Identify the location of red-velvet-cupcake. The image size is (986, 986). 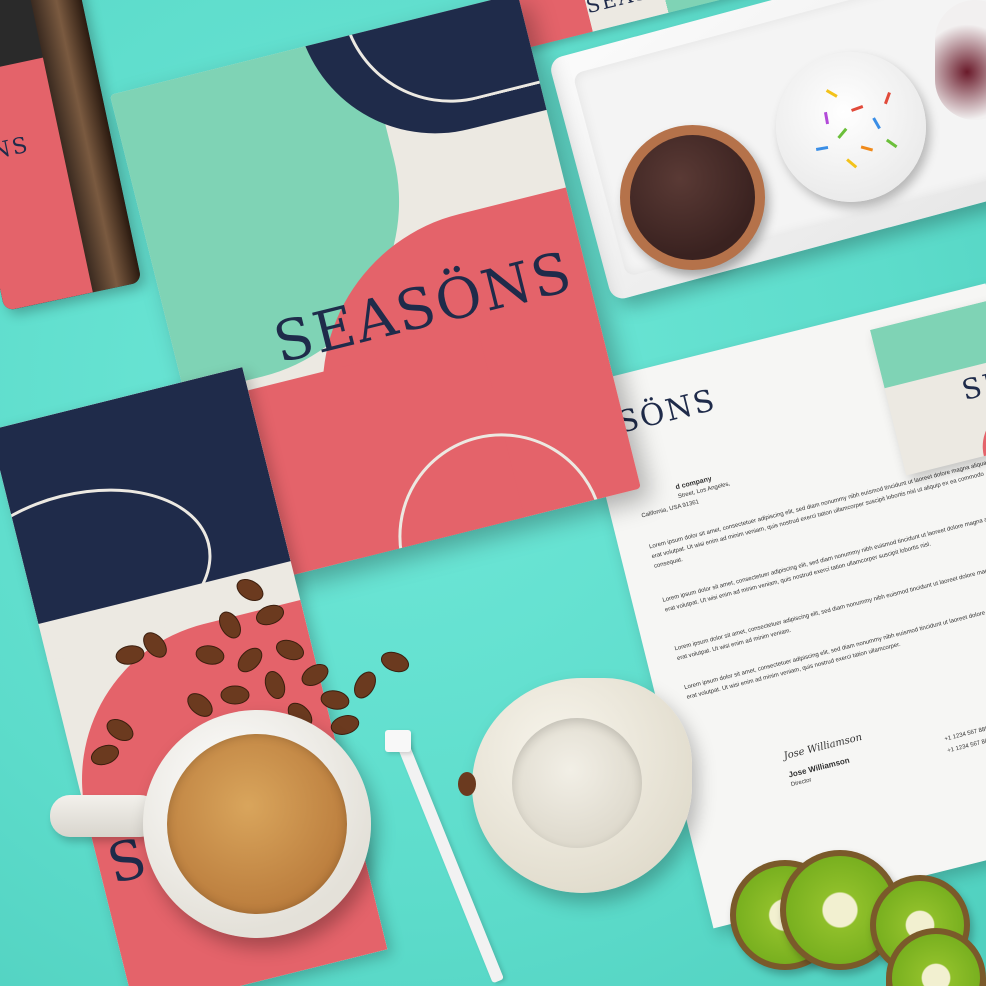
(960, 60).